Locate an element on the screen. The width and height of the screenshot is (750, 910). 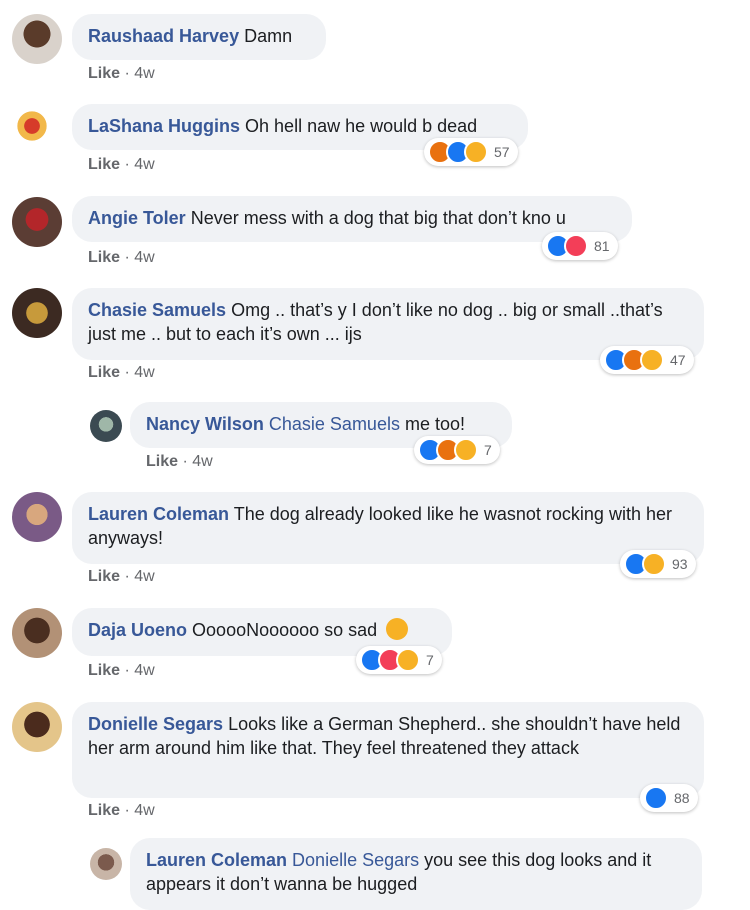
disappointed-face-icon is located at coordinates (397, 629).